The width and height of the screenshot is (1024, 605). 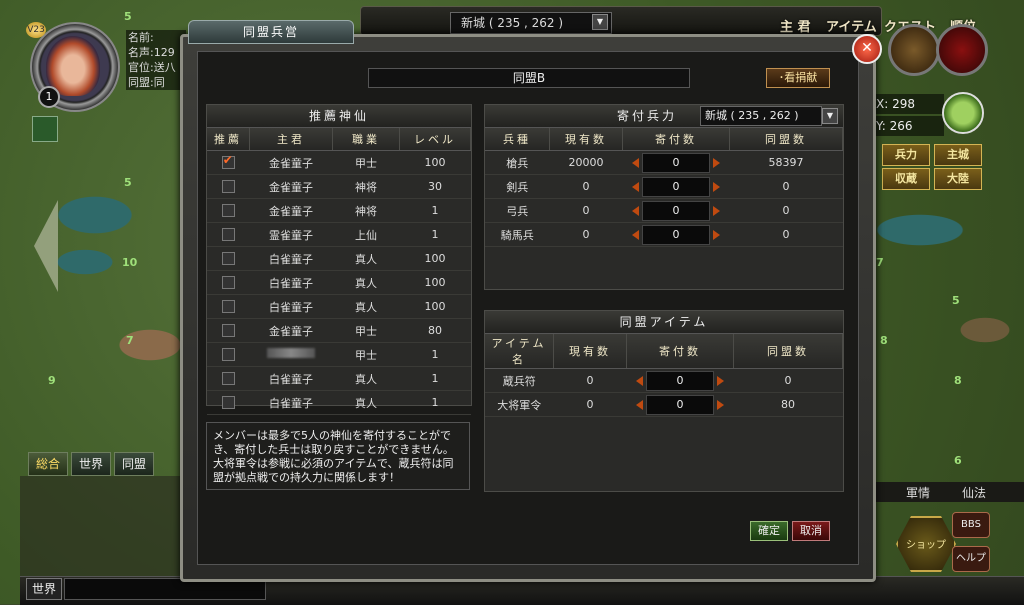 What do you see at coordinates (769, 531) in the screenshot?
I see `confirm-button: 確定` at bounding box center [769, 531].